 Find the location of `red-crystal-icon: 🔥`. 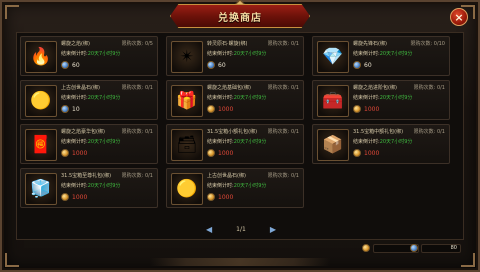

red-crystal-icon: 🔥 is located at coordinates (41, 57).